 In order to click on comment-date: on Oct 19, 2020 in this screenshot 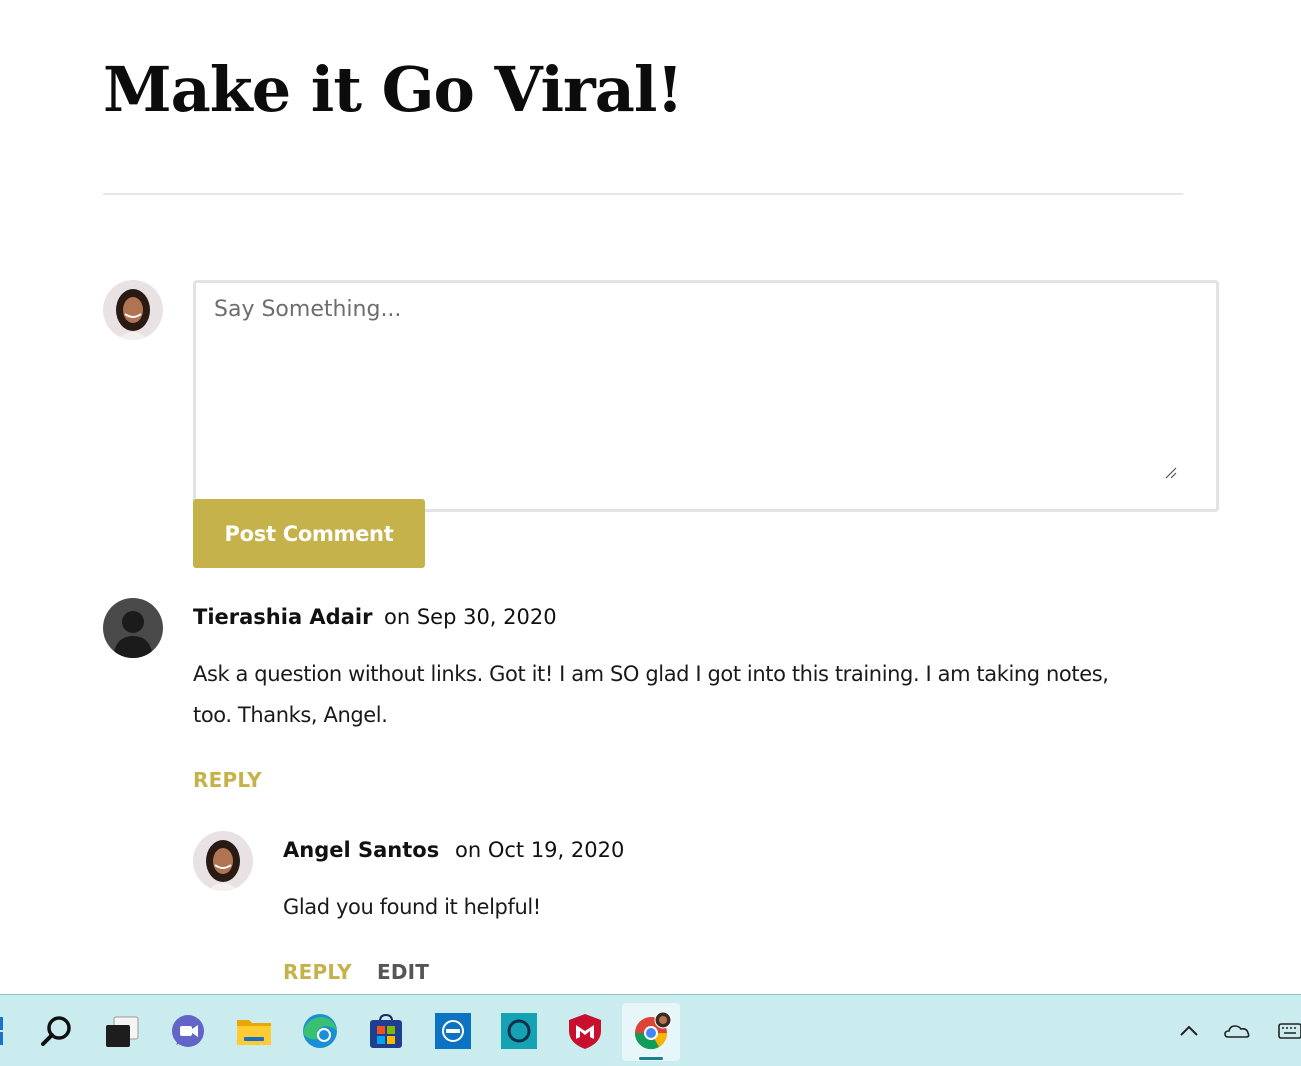, I will do `click(540, 850)`.